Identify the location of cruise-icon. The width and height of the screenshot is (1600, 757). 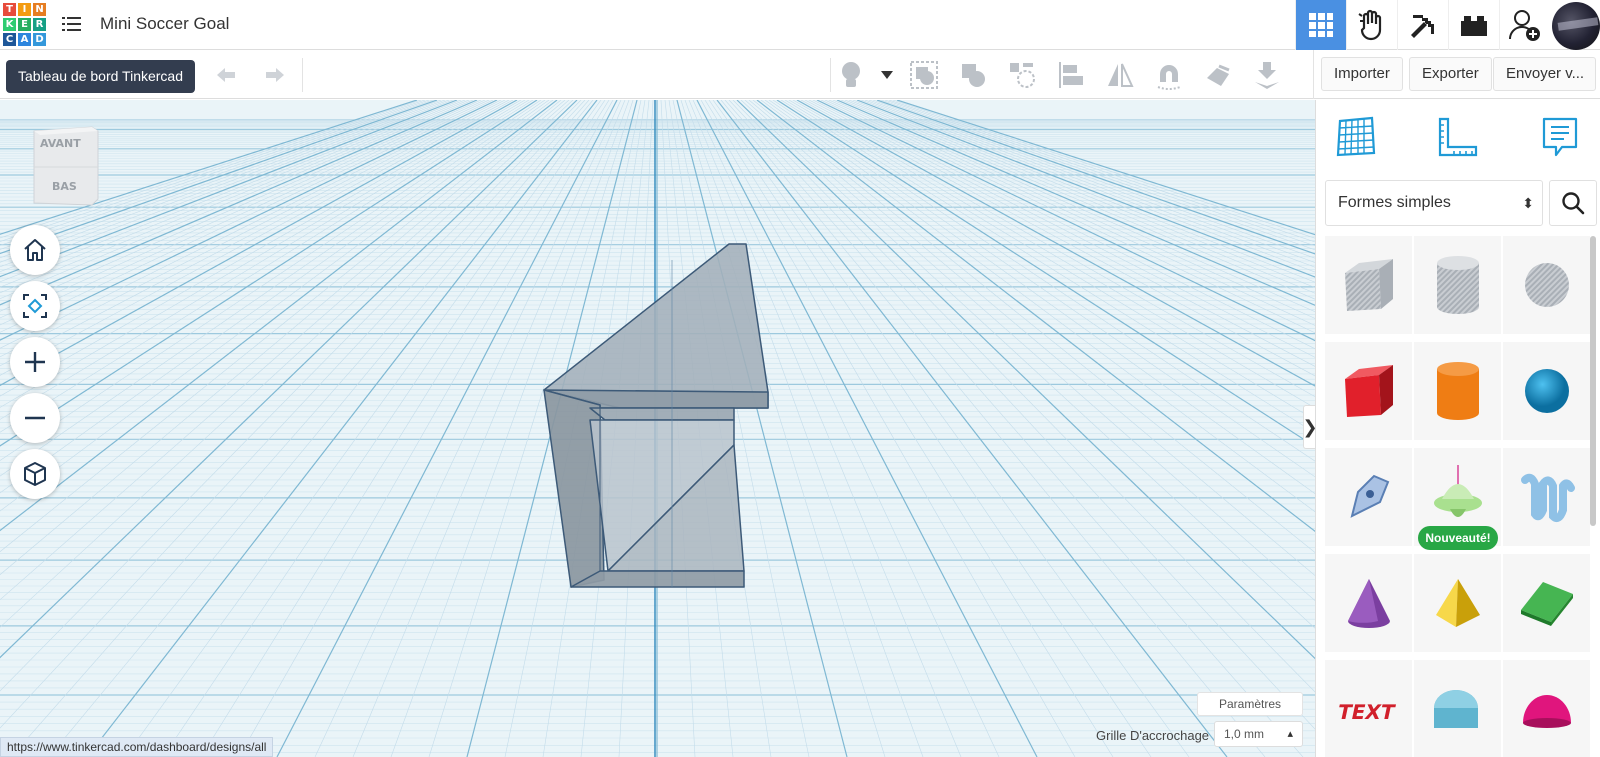
(1021, 75).